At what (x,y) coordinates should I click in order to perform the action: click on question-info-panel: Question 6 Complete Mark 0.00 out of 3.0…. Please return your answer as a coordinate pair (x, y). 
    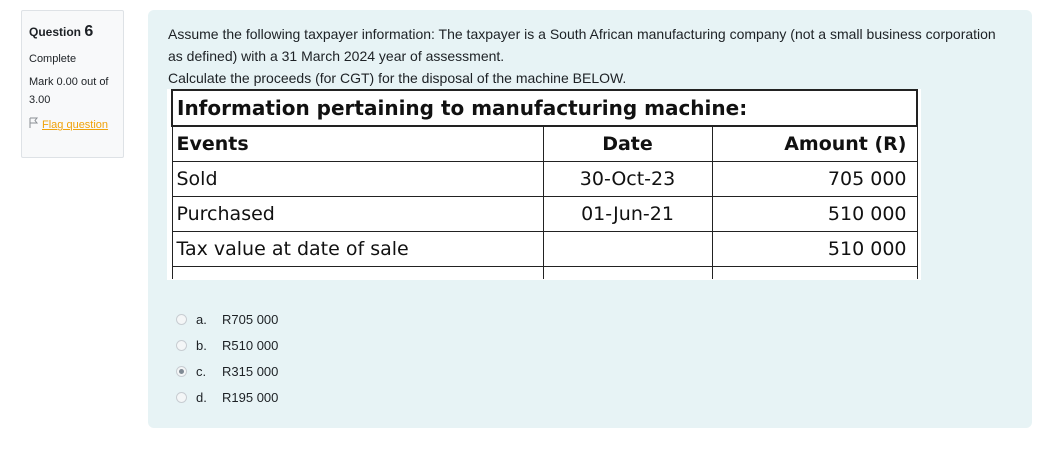
    Looking at the image, I should click on (72, 84).